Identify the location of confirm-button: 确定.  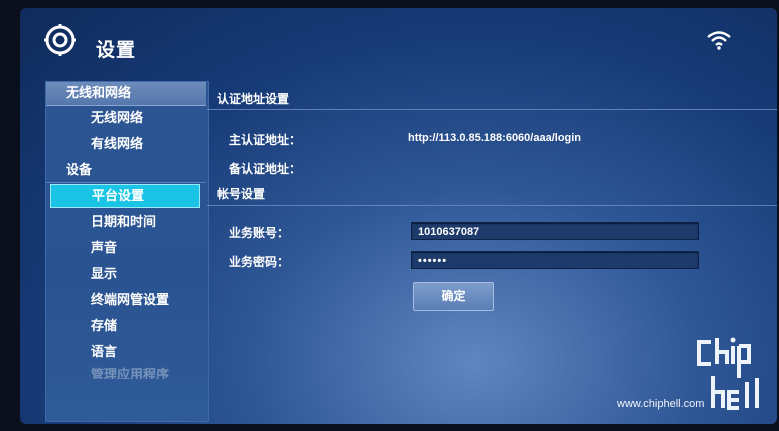
(453, 296).